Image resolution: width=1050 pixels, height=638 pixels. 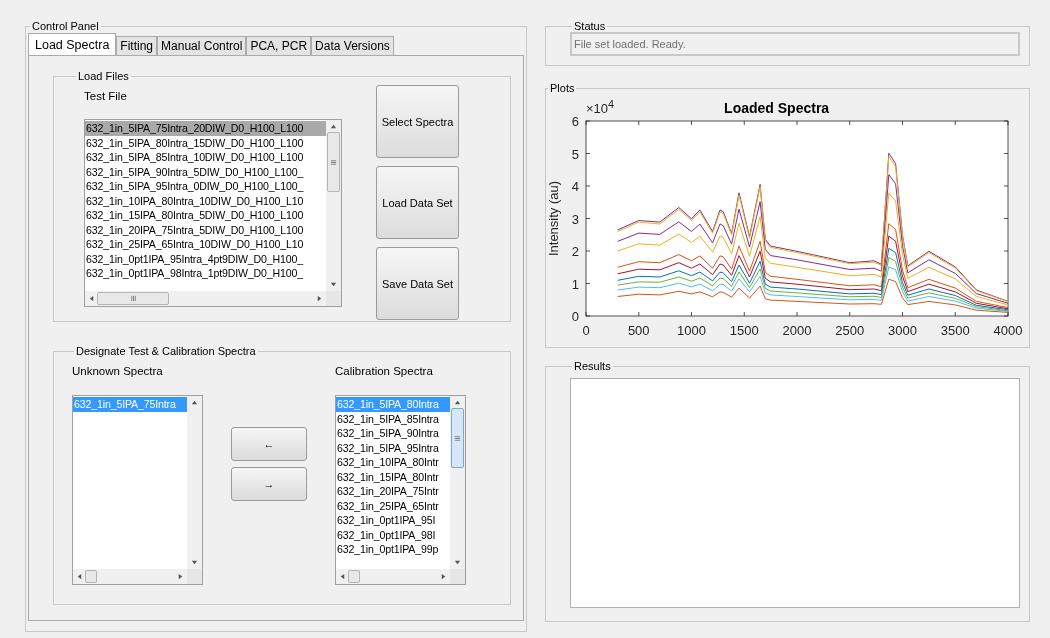 What do you see at coordinates (166, 351) in the screenshot?
I see `group-title: Designate Test & Calibration Spectra` at bounding box center [166, 351].